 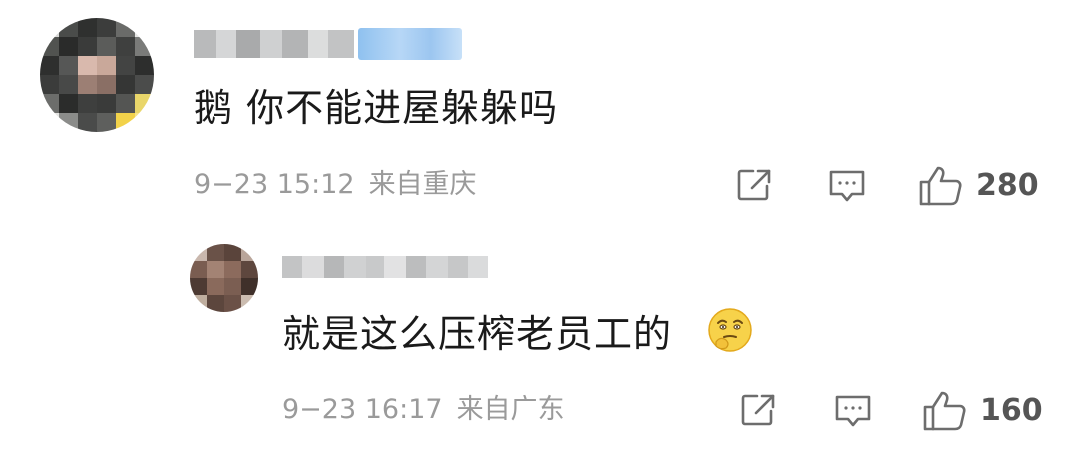 I want to click on comment-time: 9−23 15:12, so click(x=274, y=184).